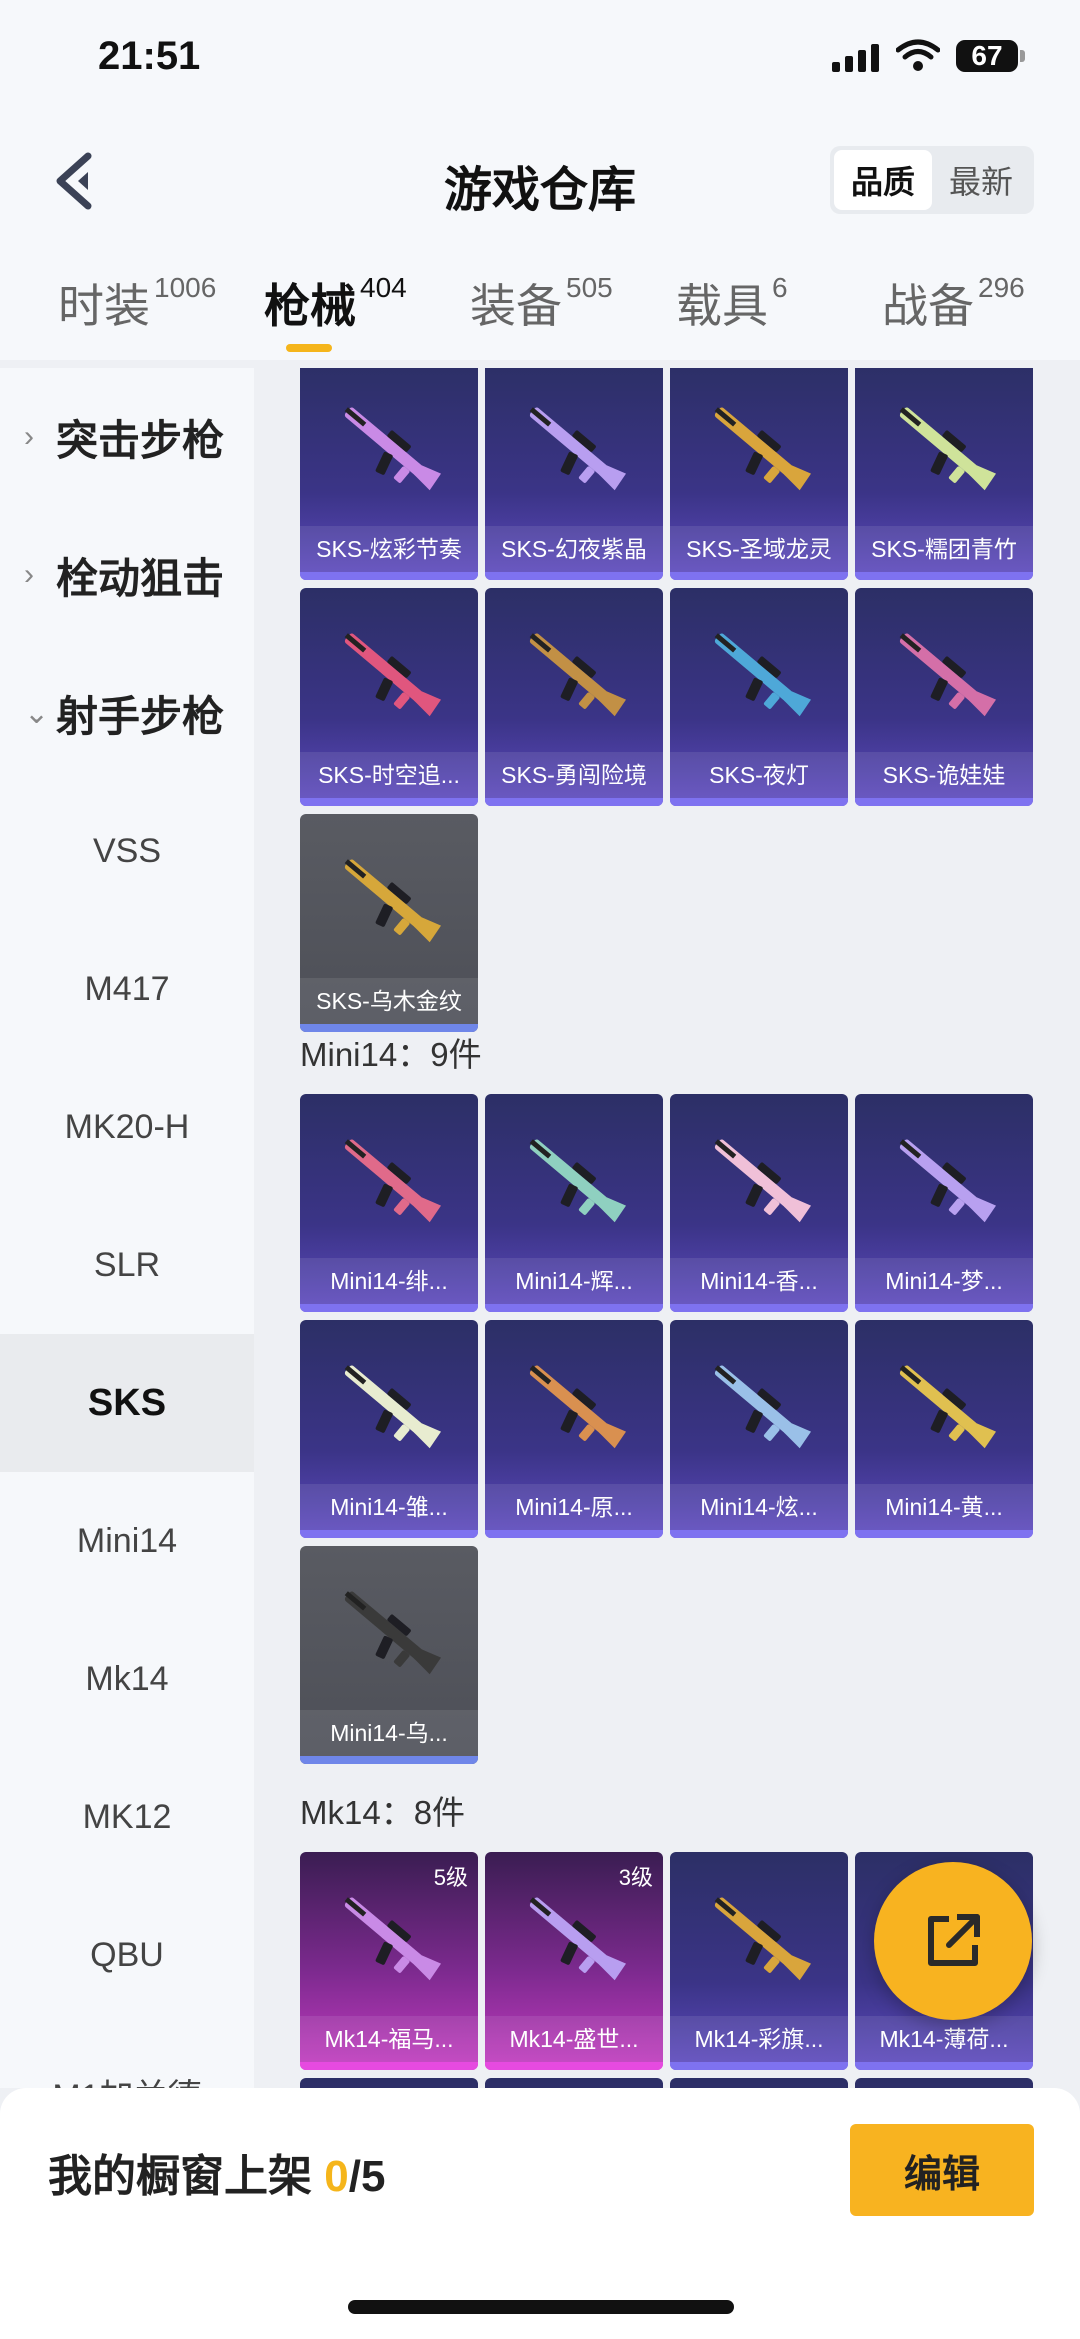  I want to click on tab-fashion: 时装 1006, so click(137, 303).